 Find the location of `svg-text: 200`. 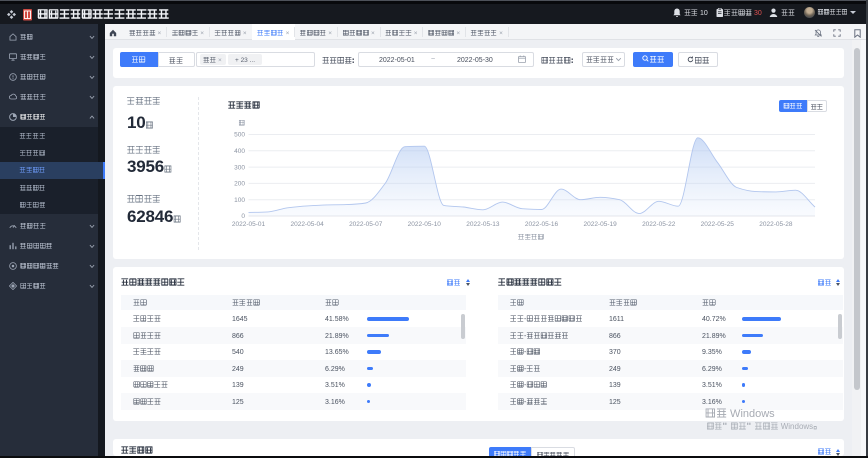

svg-text: 200 is located at coordinates (239, 184).